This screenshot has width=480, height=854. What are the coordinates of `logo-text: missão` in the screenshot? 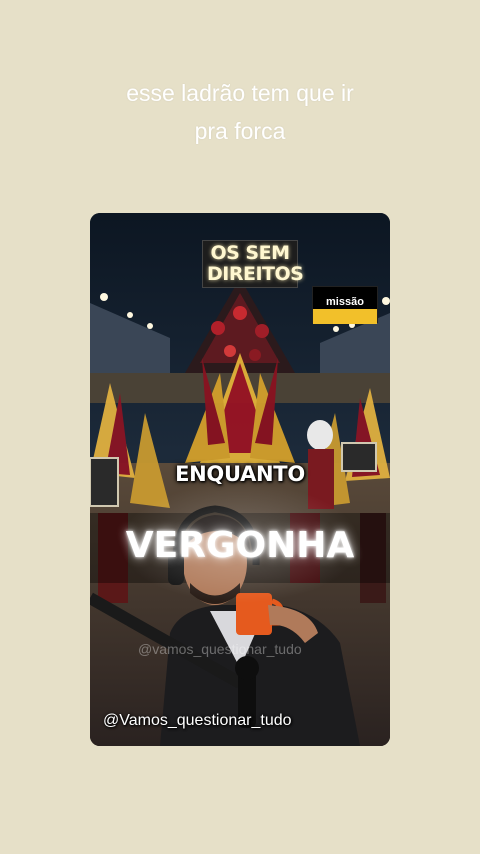 It's located at (345, 302).